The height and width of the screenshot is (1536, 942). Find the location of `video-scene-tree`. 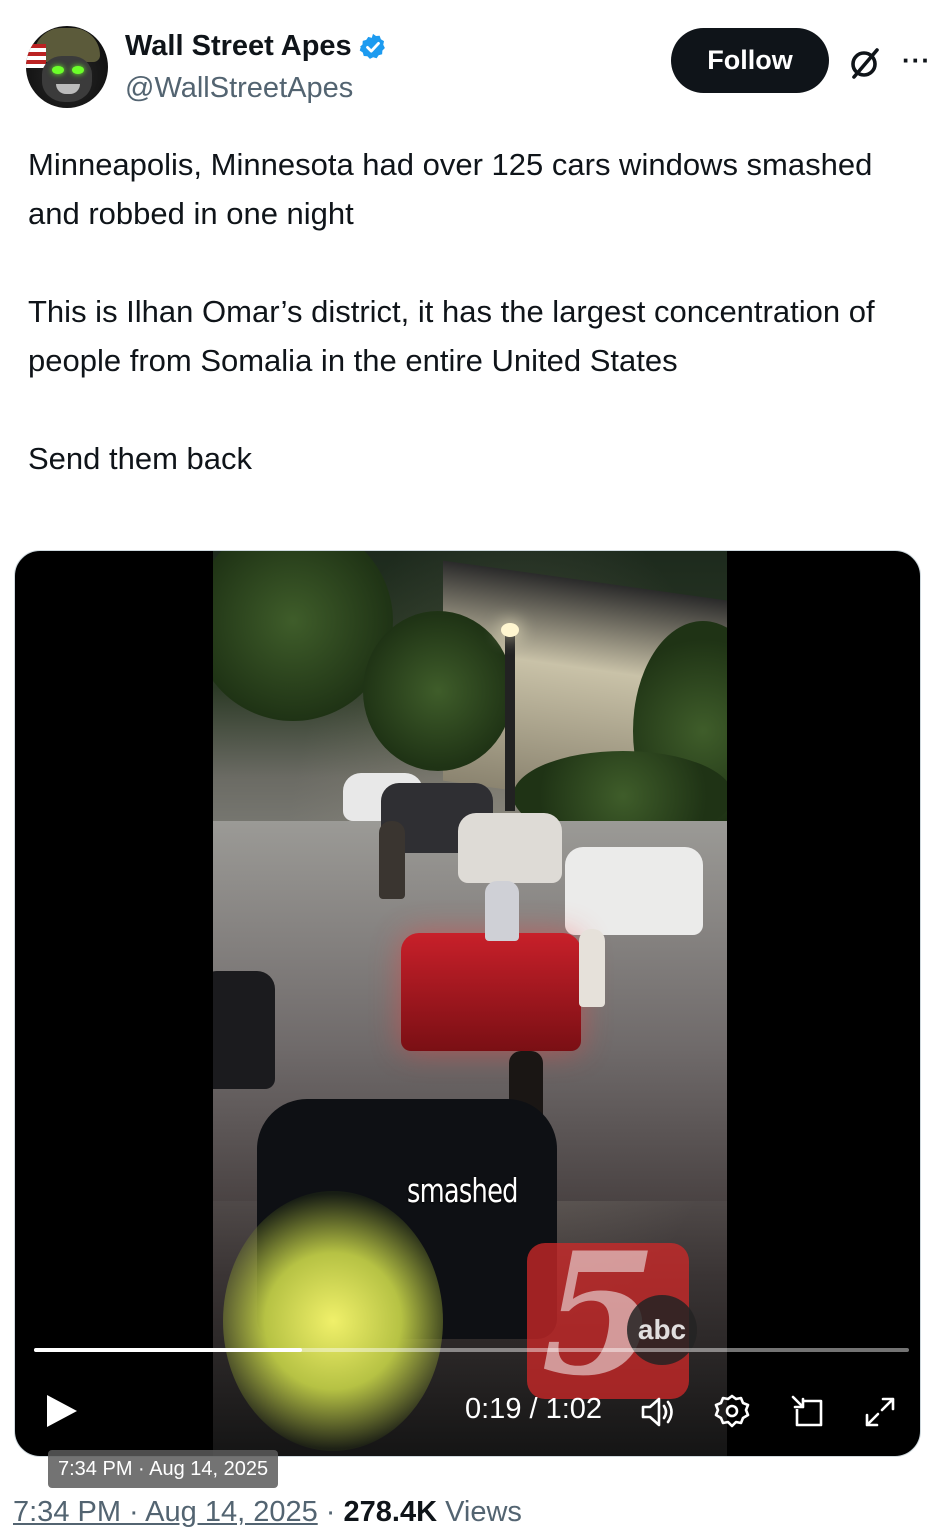

video-scene-tree is located at coordinates (438, 691).